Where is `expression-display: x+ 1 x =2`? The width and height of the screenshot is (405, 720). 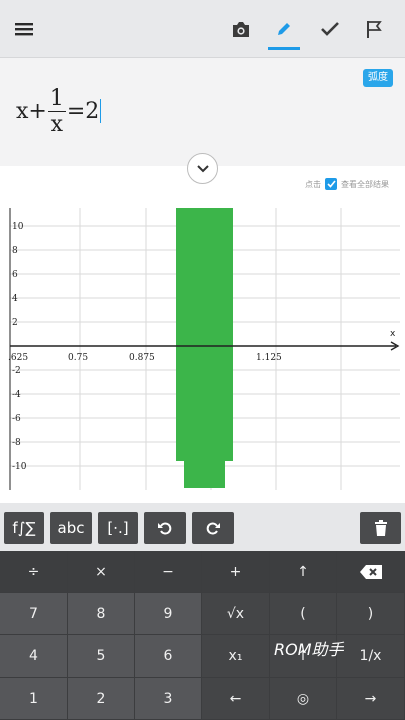 expression-display: x+ 1 x =2 is located at coordinates (59, 111).